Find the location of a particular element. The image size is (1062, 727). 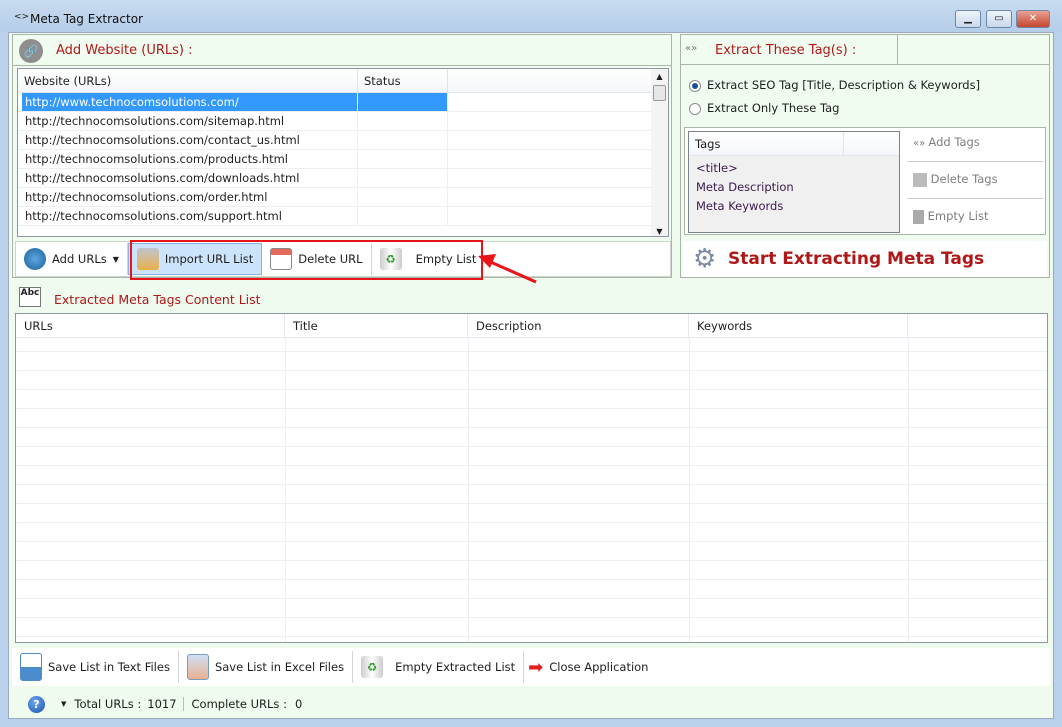

column-header-description: Description is located at coordinates (578, 325).